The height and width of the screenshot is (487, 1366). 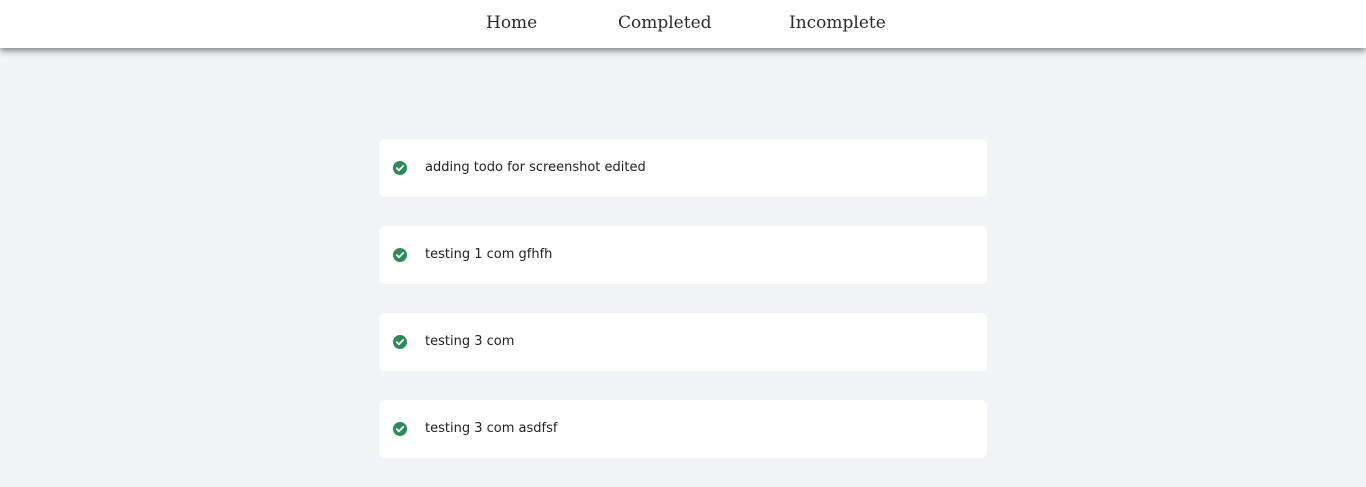 What do you see at coordinates (470, 341) in the screenshot?
I see `todo-label: testing 3 com` at bounding box center [470, 341].